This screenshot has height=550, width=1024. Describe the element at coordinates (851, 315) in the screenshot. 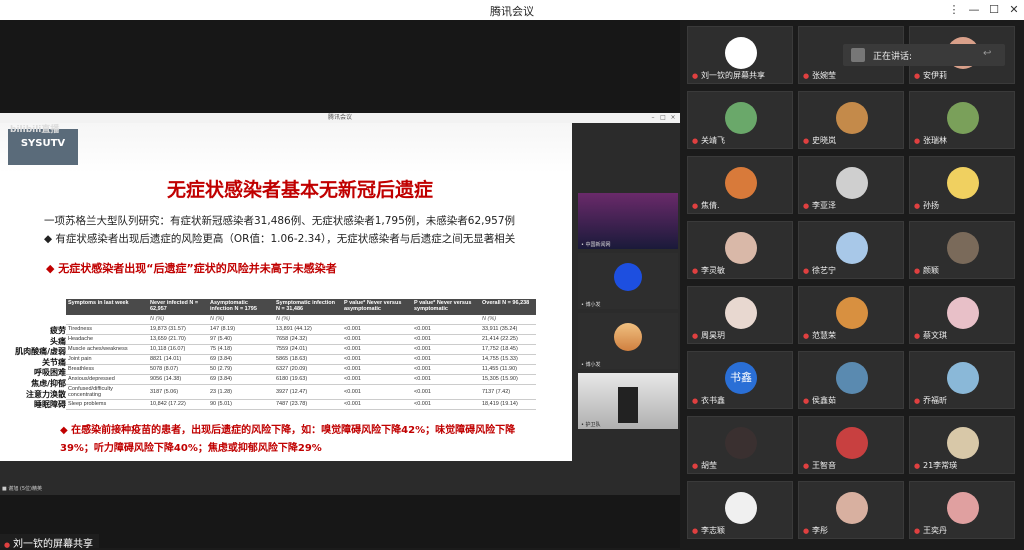

I see `participant-tile: ● 范慧荣` at that location.